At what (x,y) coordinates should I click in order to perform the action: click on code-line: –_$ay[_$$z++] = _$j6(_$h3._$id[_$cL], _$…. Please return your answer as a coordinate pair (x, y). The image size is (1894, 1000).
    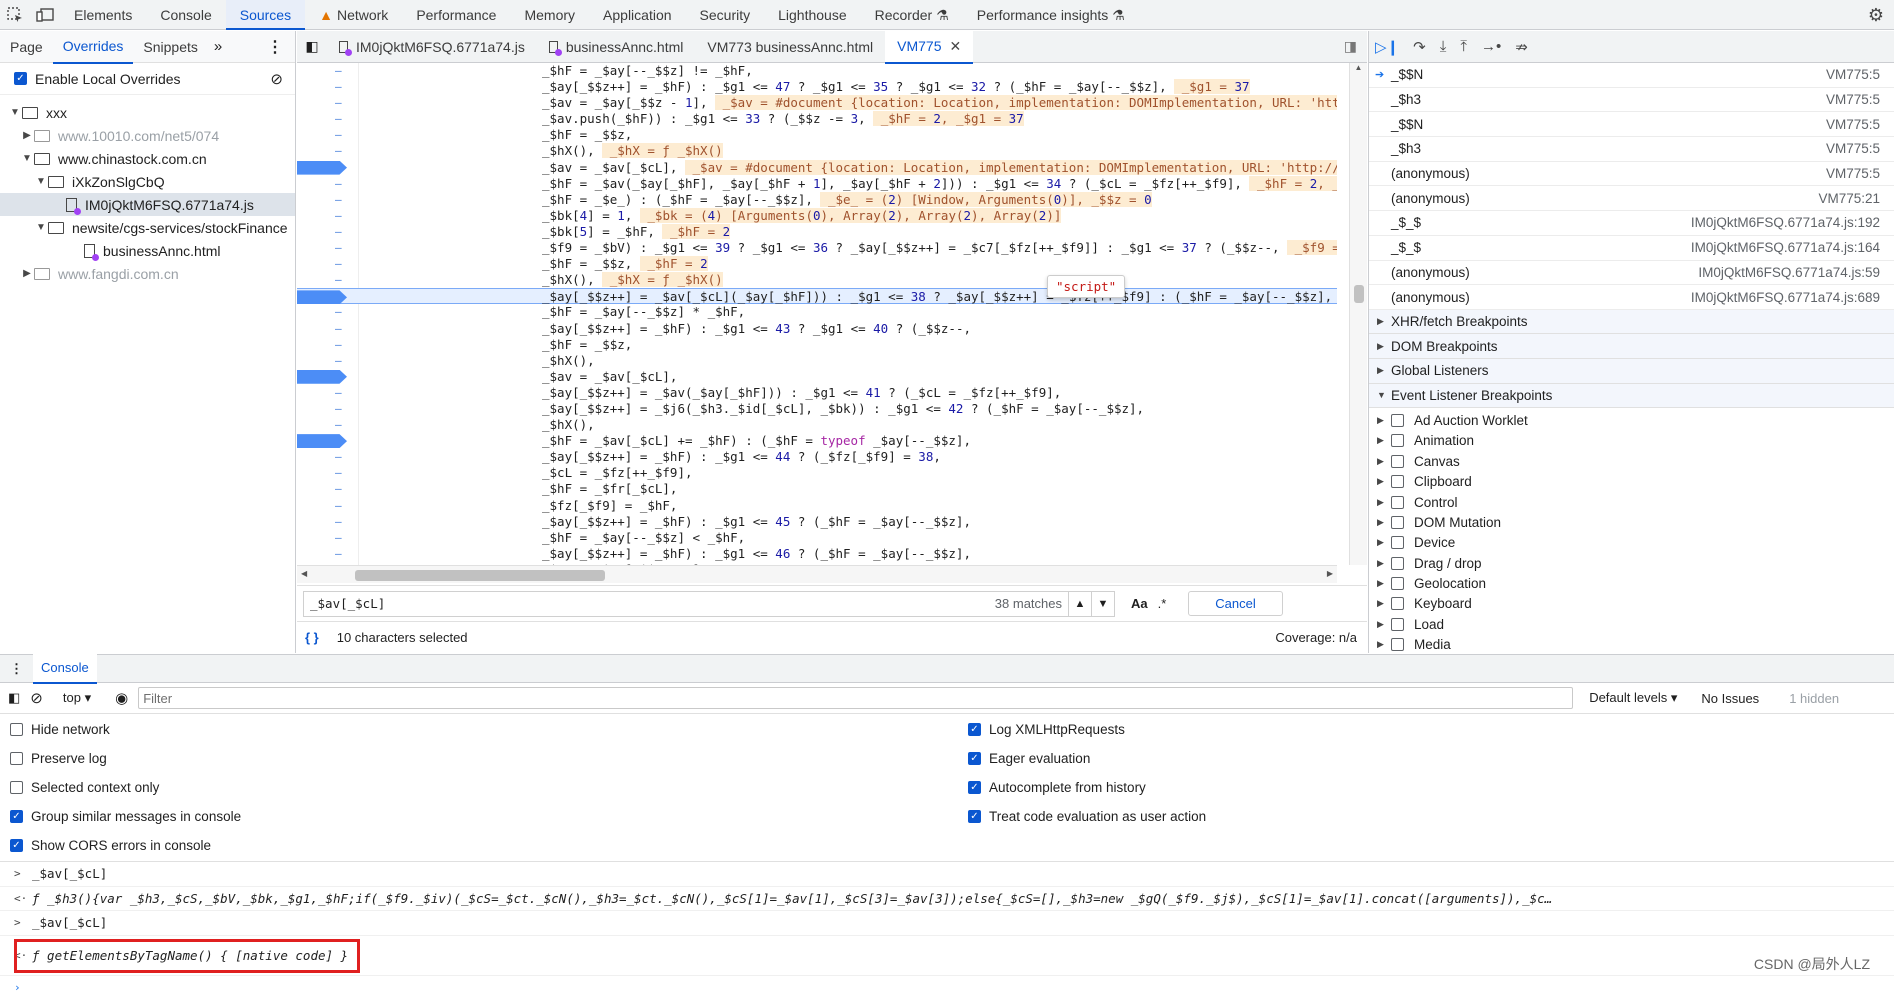
    Looking at the image, I should click on (817, 409).